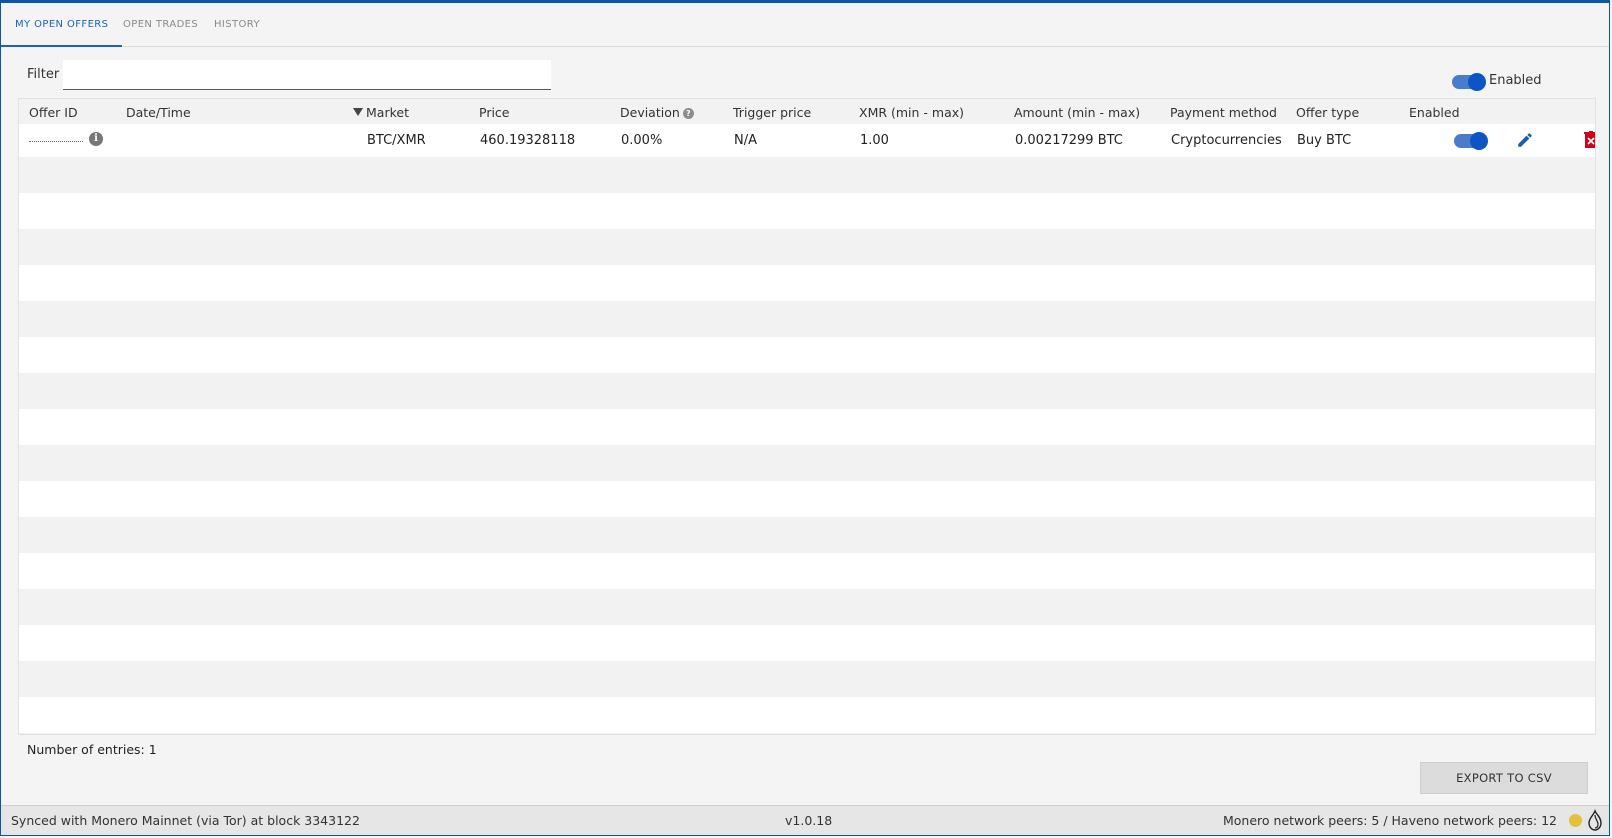 The image size is (1612, 838). What do you see at coordinates (688, 113) in the screenshot?
I see `help-icon: ?` at bounding box center [688, 113].